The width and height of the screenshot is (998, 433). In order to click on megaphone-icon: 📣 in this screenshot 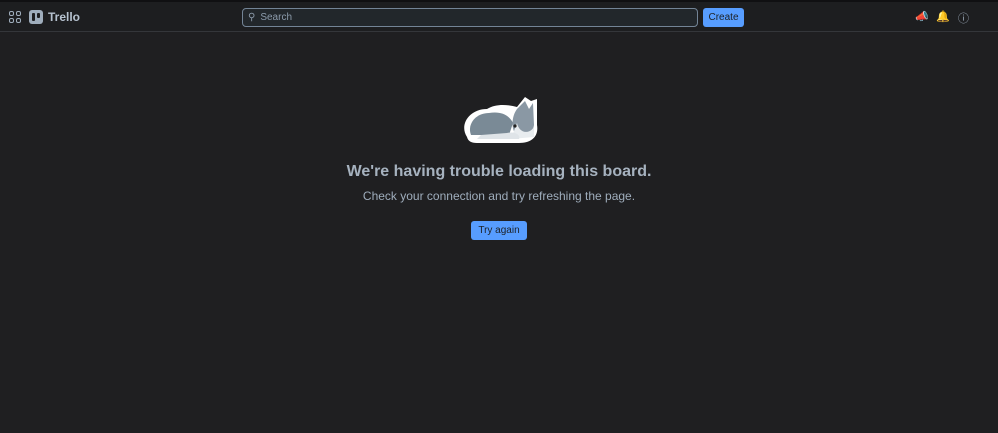, I will do `click(922, 18)`.